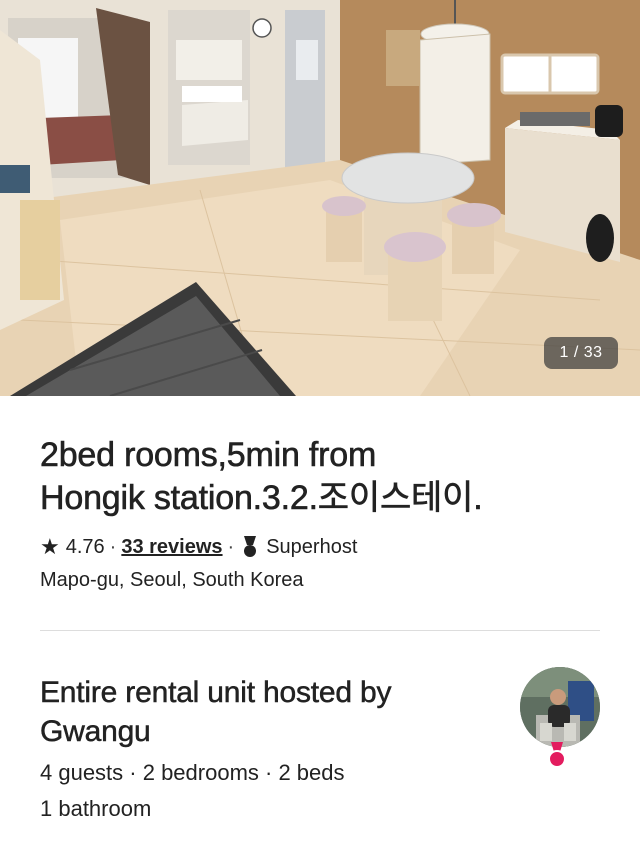  What do you see at coordinates (171, 547) in the screenshot?
I see `reviews-link: 33 reviews` at bounding box center [171, 547].